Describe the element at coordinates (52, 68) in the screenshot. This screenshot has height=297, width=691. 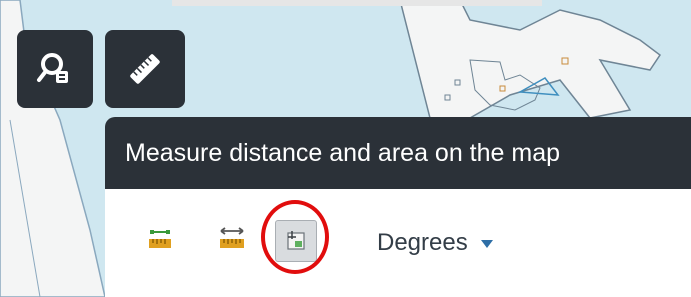
I see `zoom-to-location-icon` at that location.